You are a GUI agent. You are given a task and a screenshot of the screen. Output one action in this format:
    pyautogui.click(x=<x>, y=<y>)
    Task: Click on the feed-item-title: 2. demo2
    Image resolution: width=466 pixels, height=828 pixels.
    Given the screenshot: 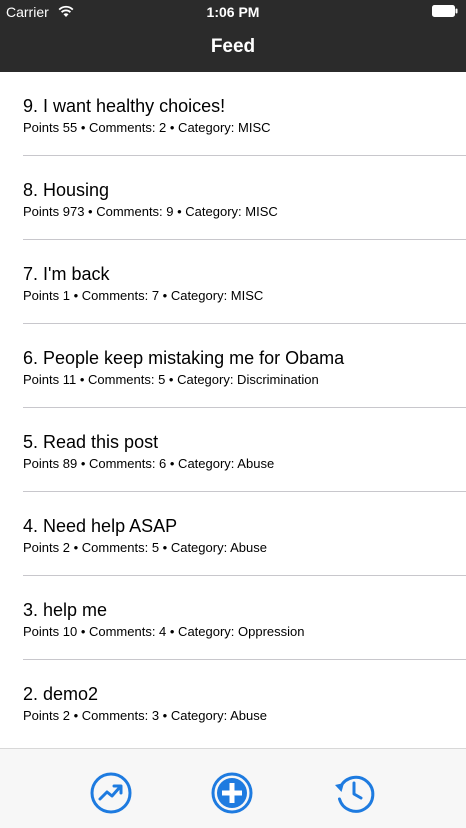 What is the action you would take?
    pyautogui.click(x=61, y=694)
    